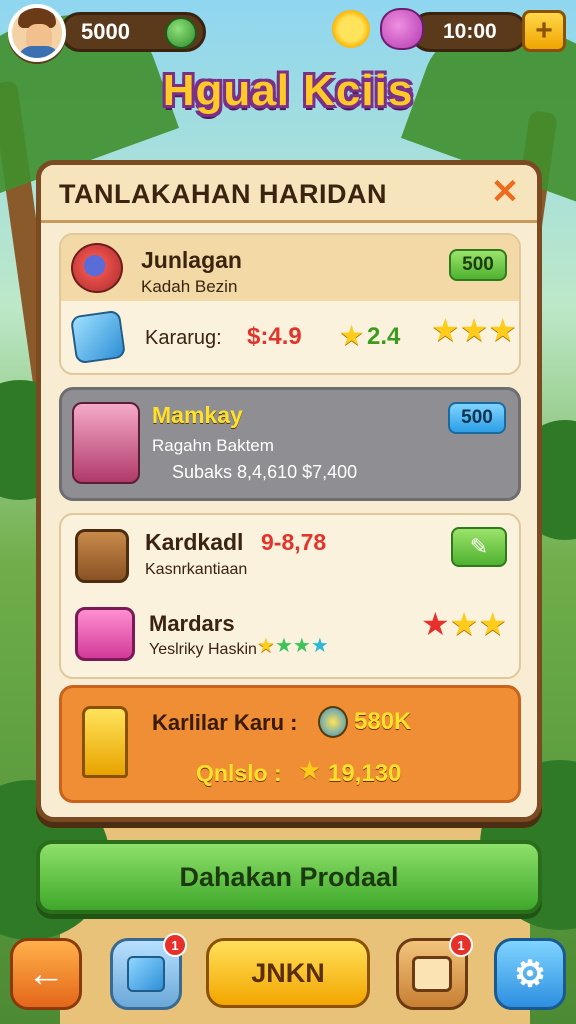 The height and width of the screenshot is (1024, 576). What do you see at coordinates (192, 623) in the screenshot?
I see `card3-item2-title: Mardars` at bounding box center [192, 623].